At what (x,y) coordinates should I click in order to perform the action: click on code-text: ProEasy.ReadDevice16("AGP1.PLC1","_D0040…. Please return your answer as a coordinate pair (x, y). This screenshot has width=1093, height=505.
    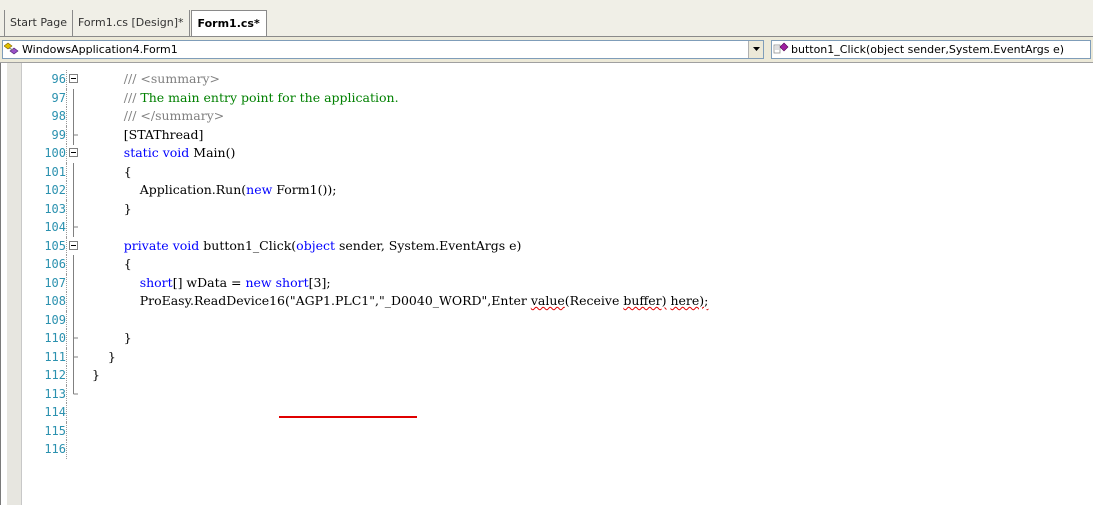
    Looking at the image, I should click on (400, 301).